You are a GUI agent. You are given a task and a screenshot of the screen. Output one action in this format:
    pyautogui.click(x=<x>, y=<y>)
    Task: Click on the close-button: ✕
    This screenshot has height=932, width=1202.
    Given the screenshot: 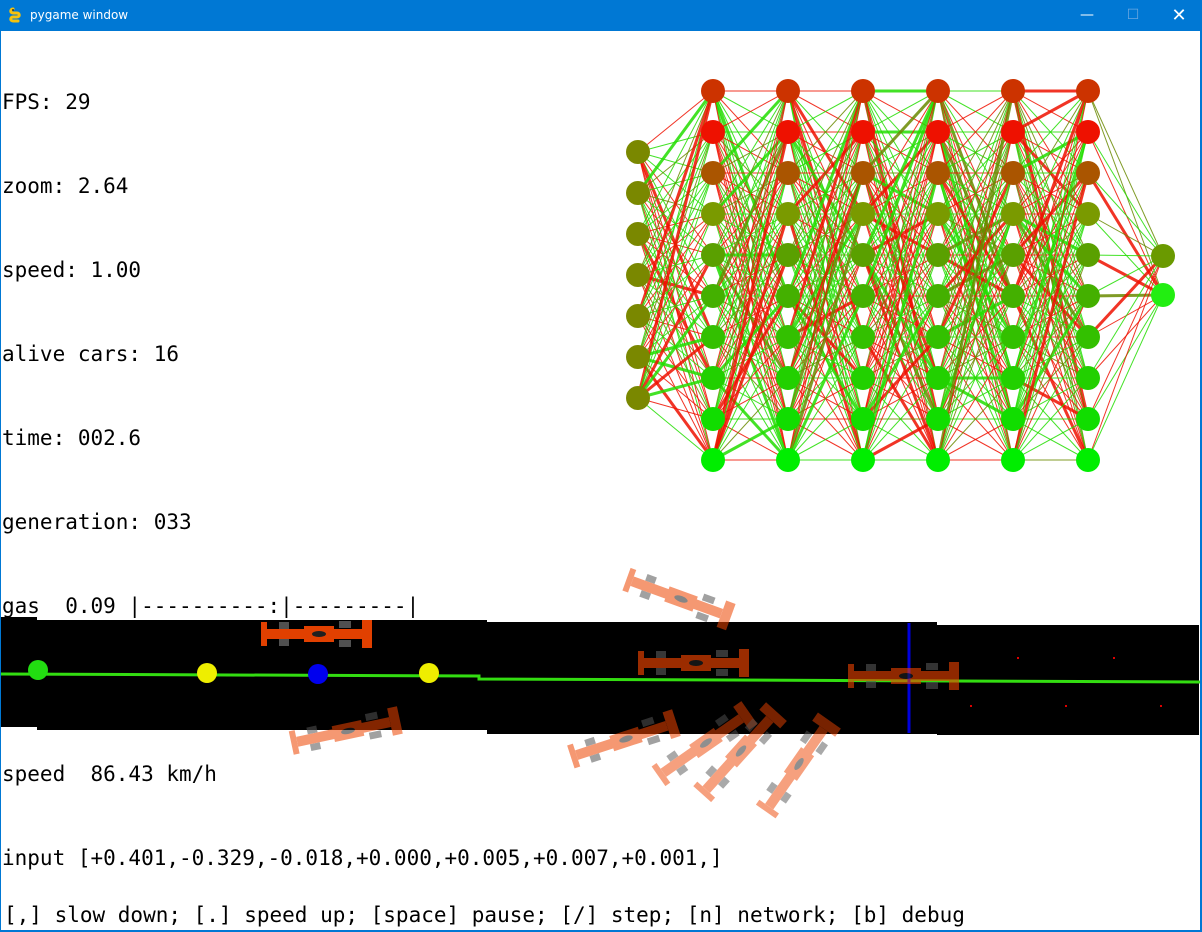 What is the action you would take?
    pyautogui.click(x=1179, y=15)
    